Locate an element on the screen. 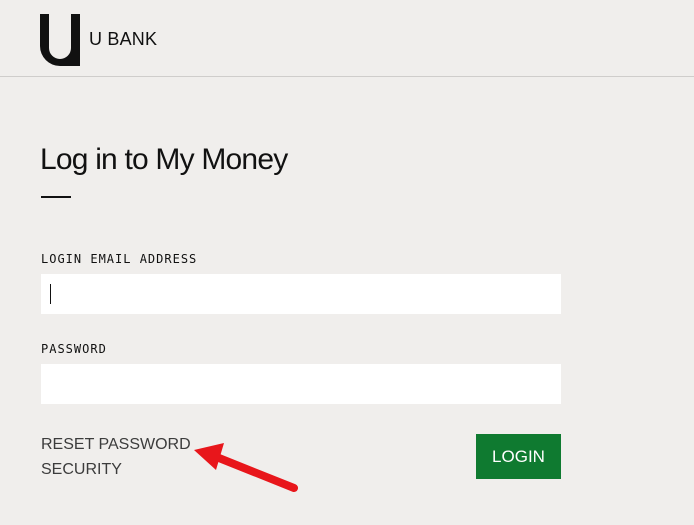  password-label: PASSWORD is located at coordinates (74, 349).